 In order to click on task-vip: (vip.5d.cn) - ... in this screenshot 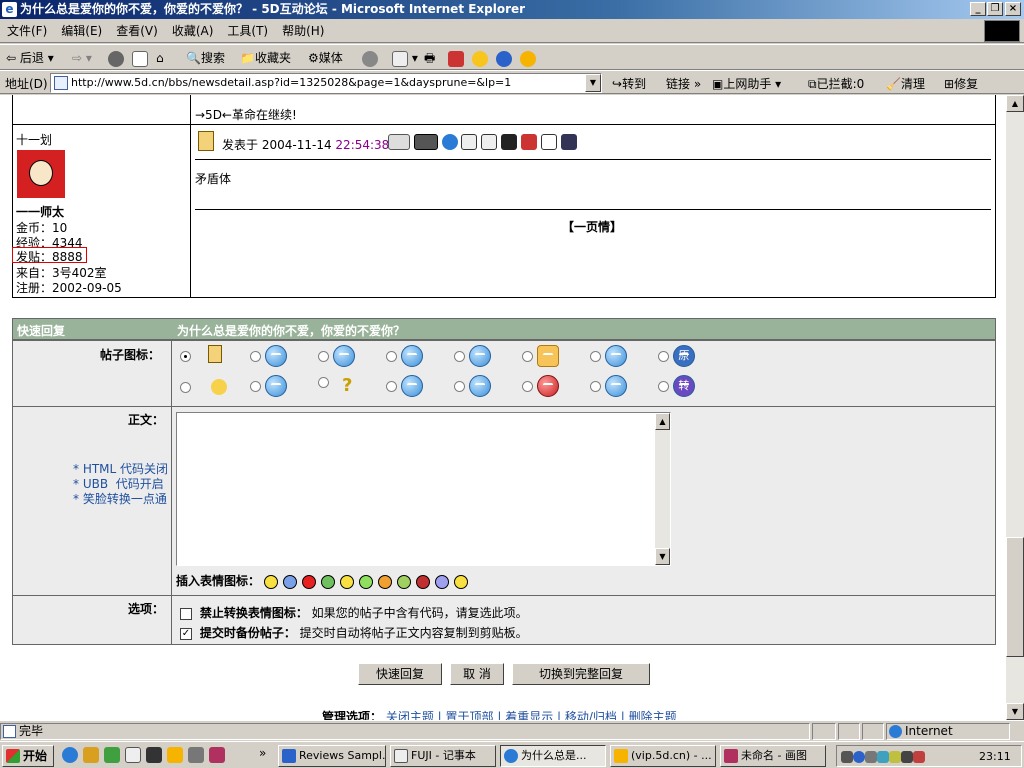, I will do `click(663, 756)`.